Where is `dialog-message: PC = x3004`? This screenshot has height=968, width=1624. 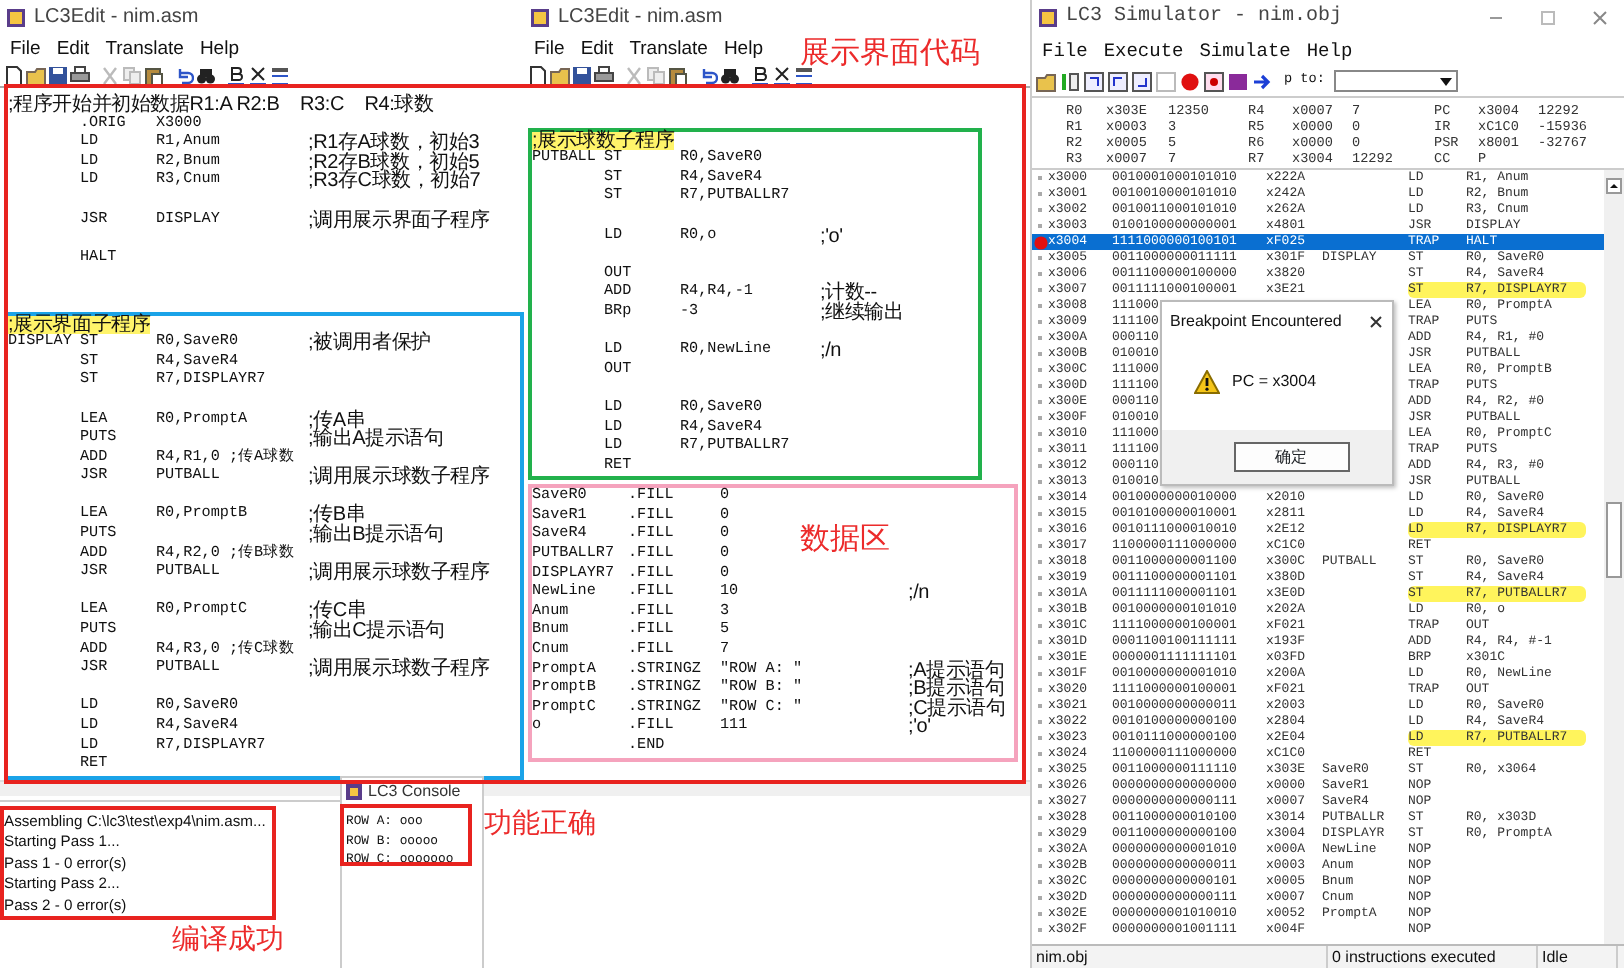
dialog-message: PC = x3004 is located at coordinates (1274, 382).